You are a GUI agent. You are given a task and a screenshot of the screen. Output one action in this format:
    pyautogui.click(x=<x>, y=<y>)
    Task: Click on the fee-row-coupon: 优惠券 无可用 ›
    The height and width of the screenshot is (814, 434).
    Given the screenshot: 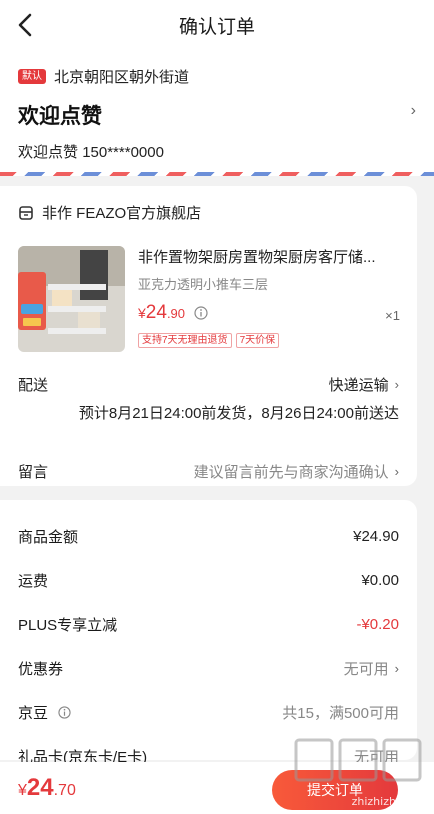 What is the action you would take?
    pyautogui.click(x=208, y=668)
    